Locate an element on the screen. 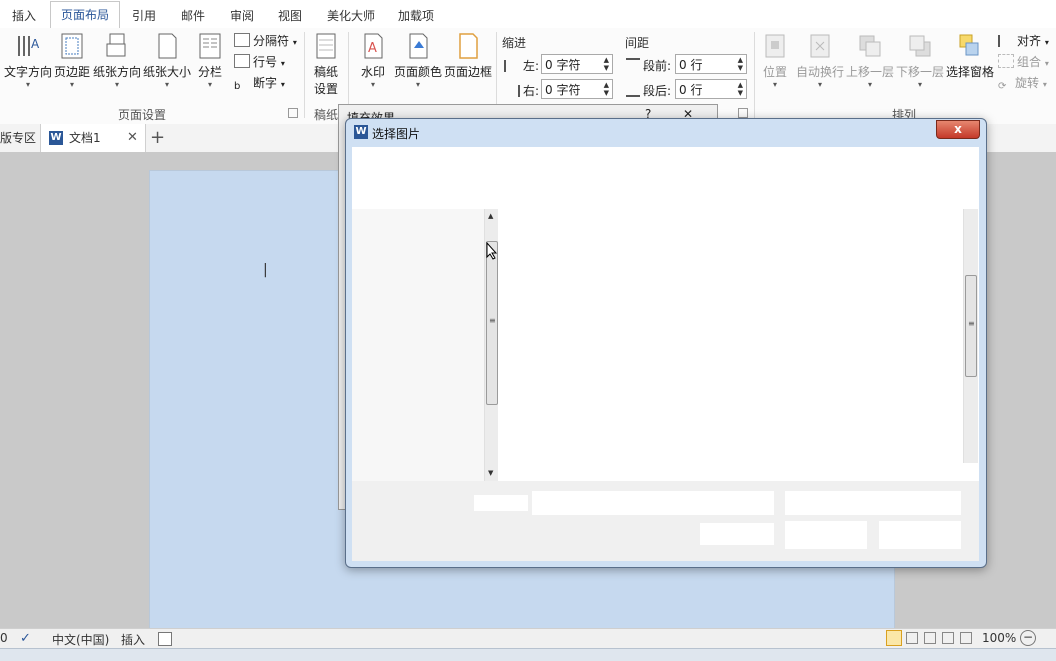 This screenshot has width=1056, height=661. scroll-up-icon: ▲ is located at coordinates (490, 216).